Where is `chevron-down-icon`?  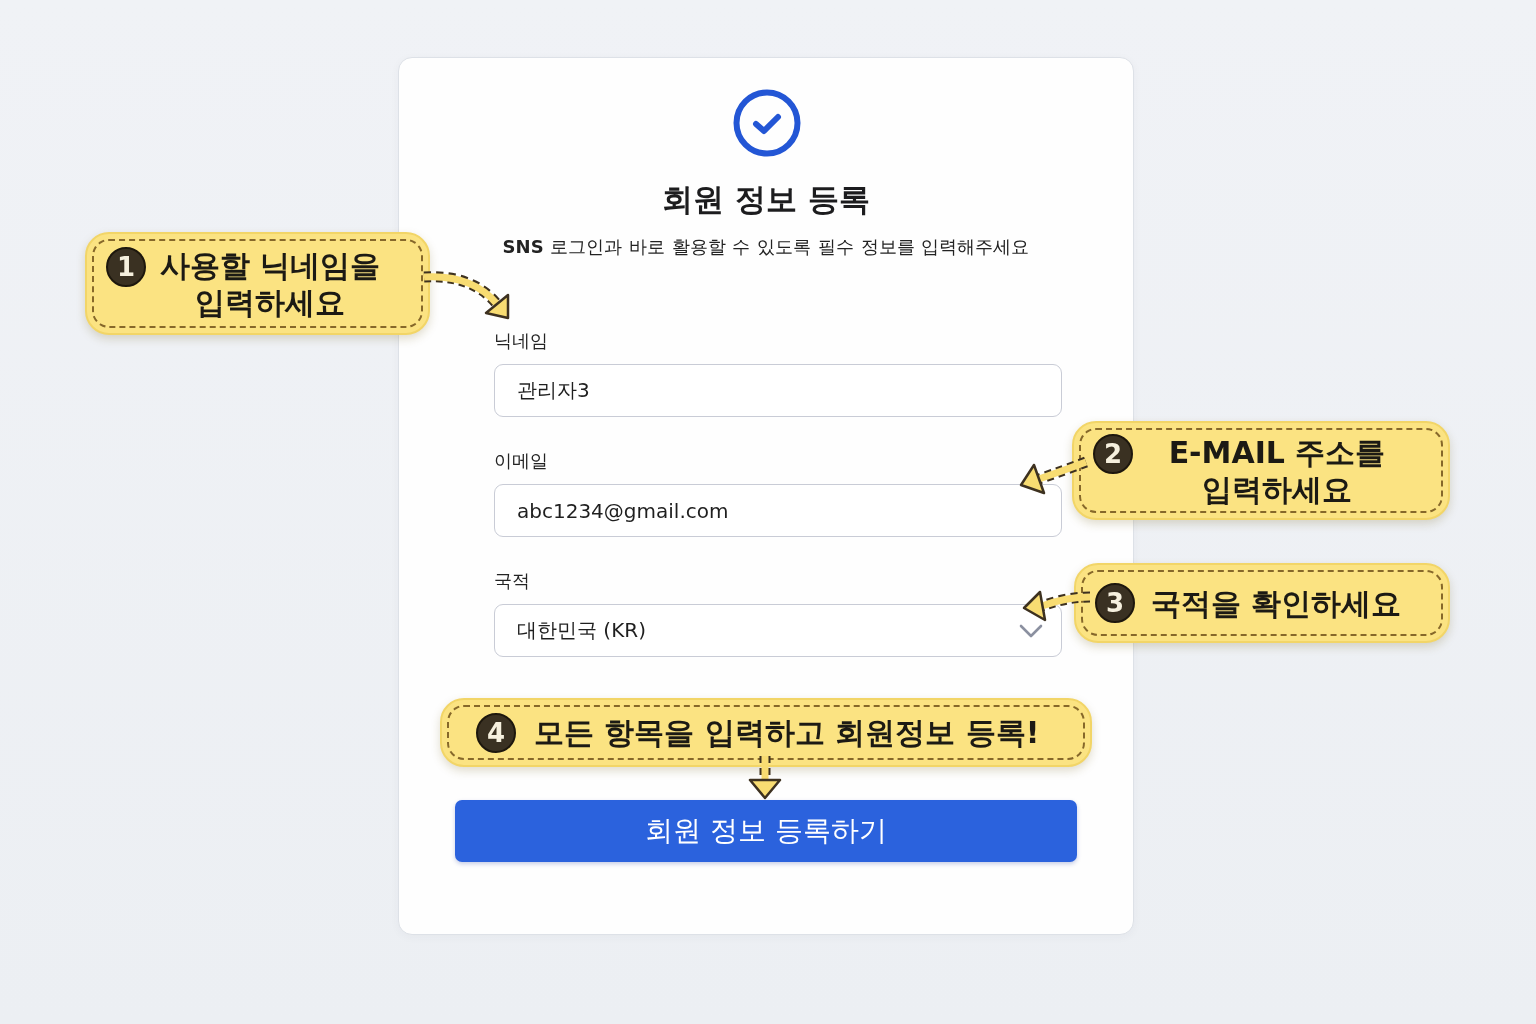 chevron-down-icon is located at coordinates (1031, 630).